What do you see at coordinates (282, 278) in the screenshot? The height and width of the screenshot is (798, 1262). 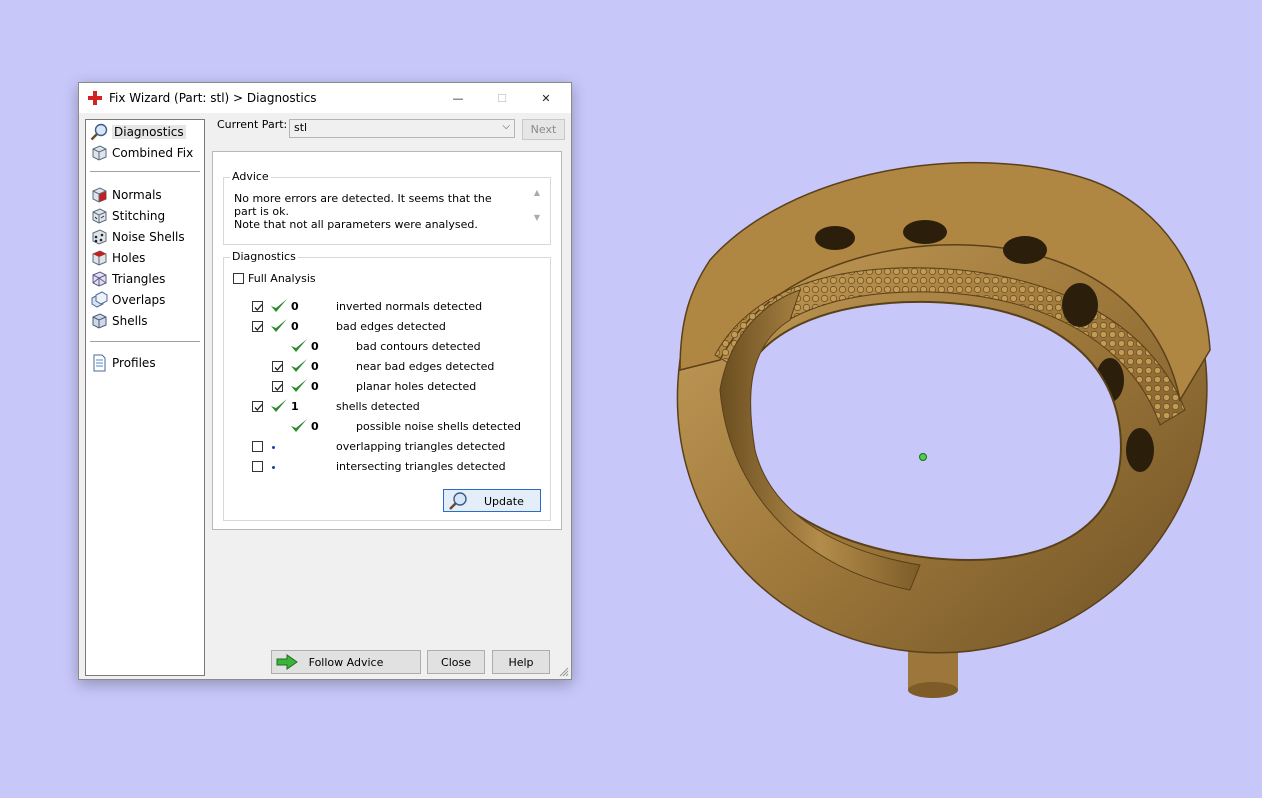 I see `full-analysis-label: Full Analysis` at bounding box center [282, 278].